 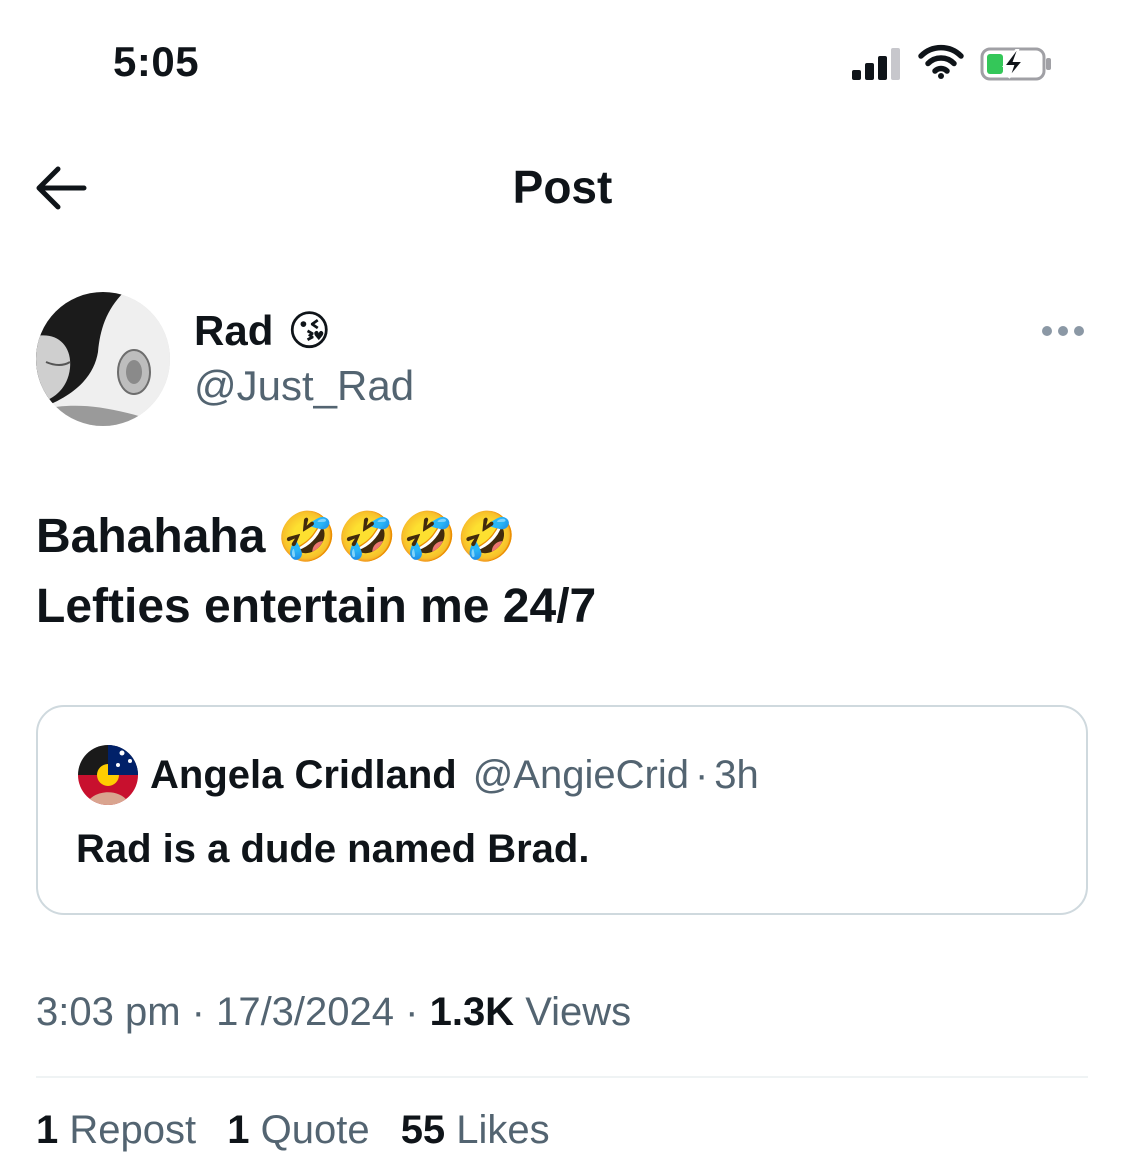 I want to click on tweet-line-1-text: Bahahaha, so click(x=151, y=536).